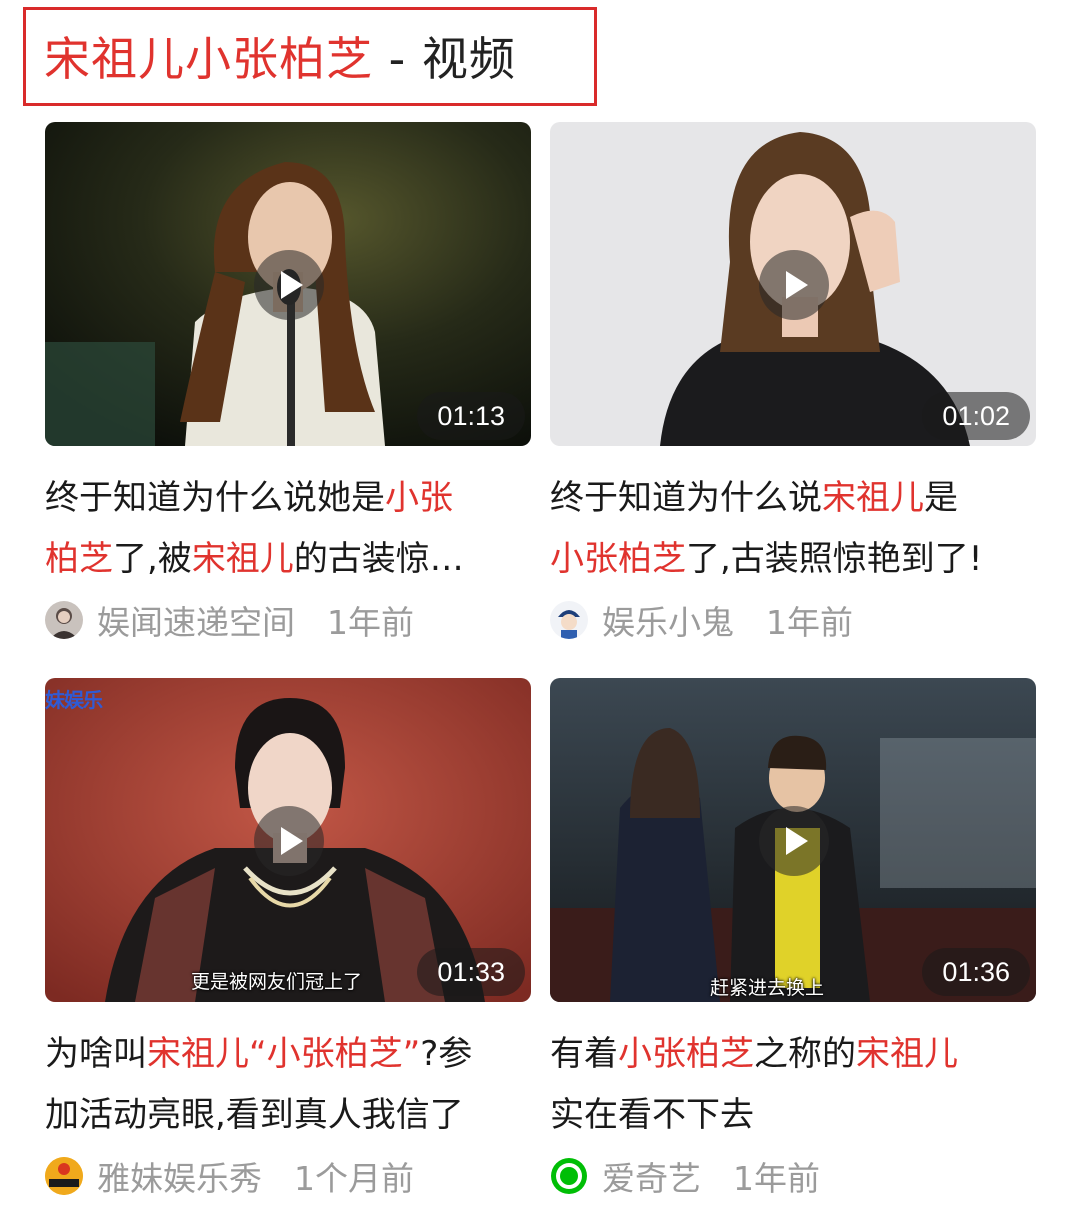 This screenshot has height=1223, width=1080. I want to click on video-title-line-1: 终于知道为什么说她是小张, so click(249, 498).